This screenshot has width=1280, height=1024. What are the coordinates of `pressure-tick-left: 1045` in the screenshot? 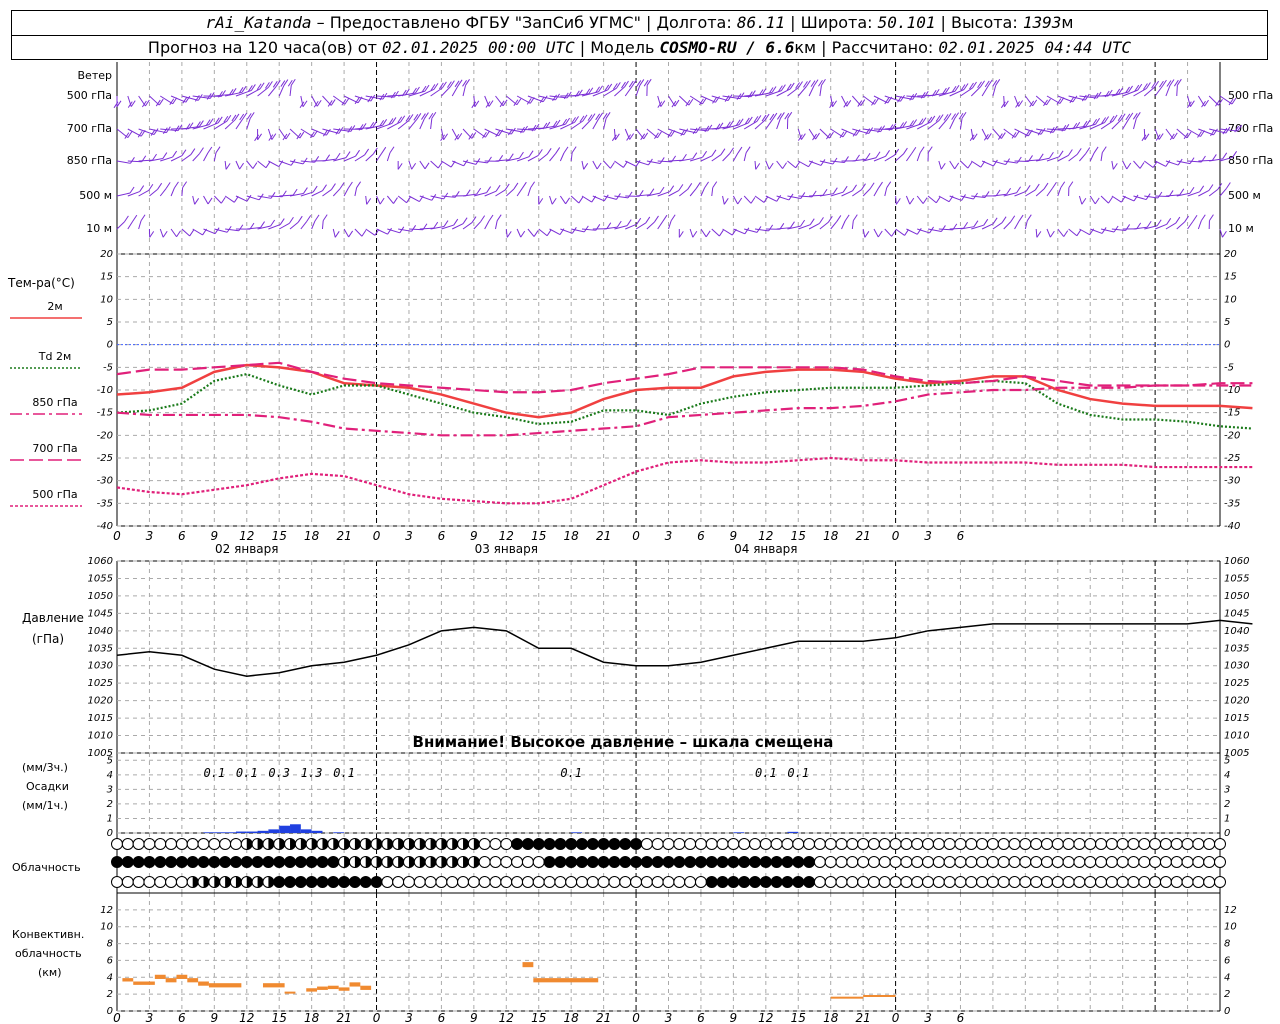 It's located at (100, 613).